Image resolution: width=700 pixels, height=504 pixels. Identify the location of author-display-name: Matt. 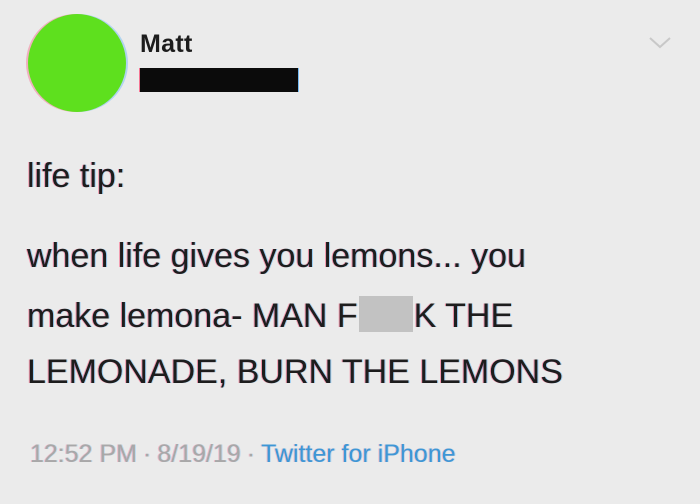
(166, 44).